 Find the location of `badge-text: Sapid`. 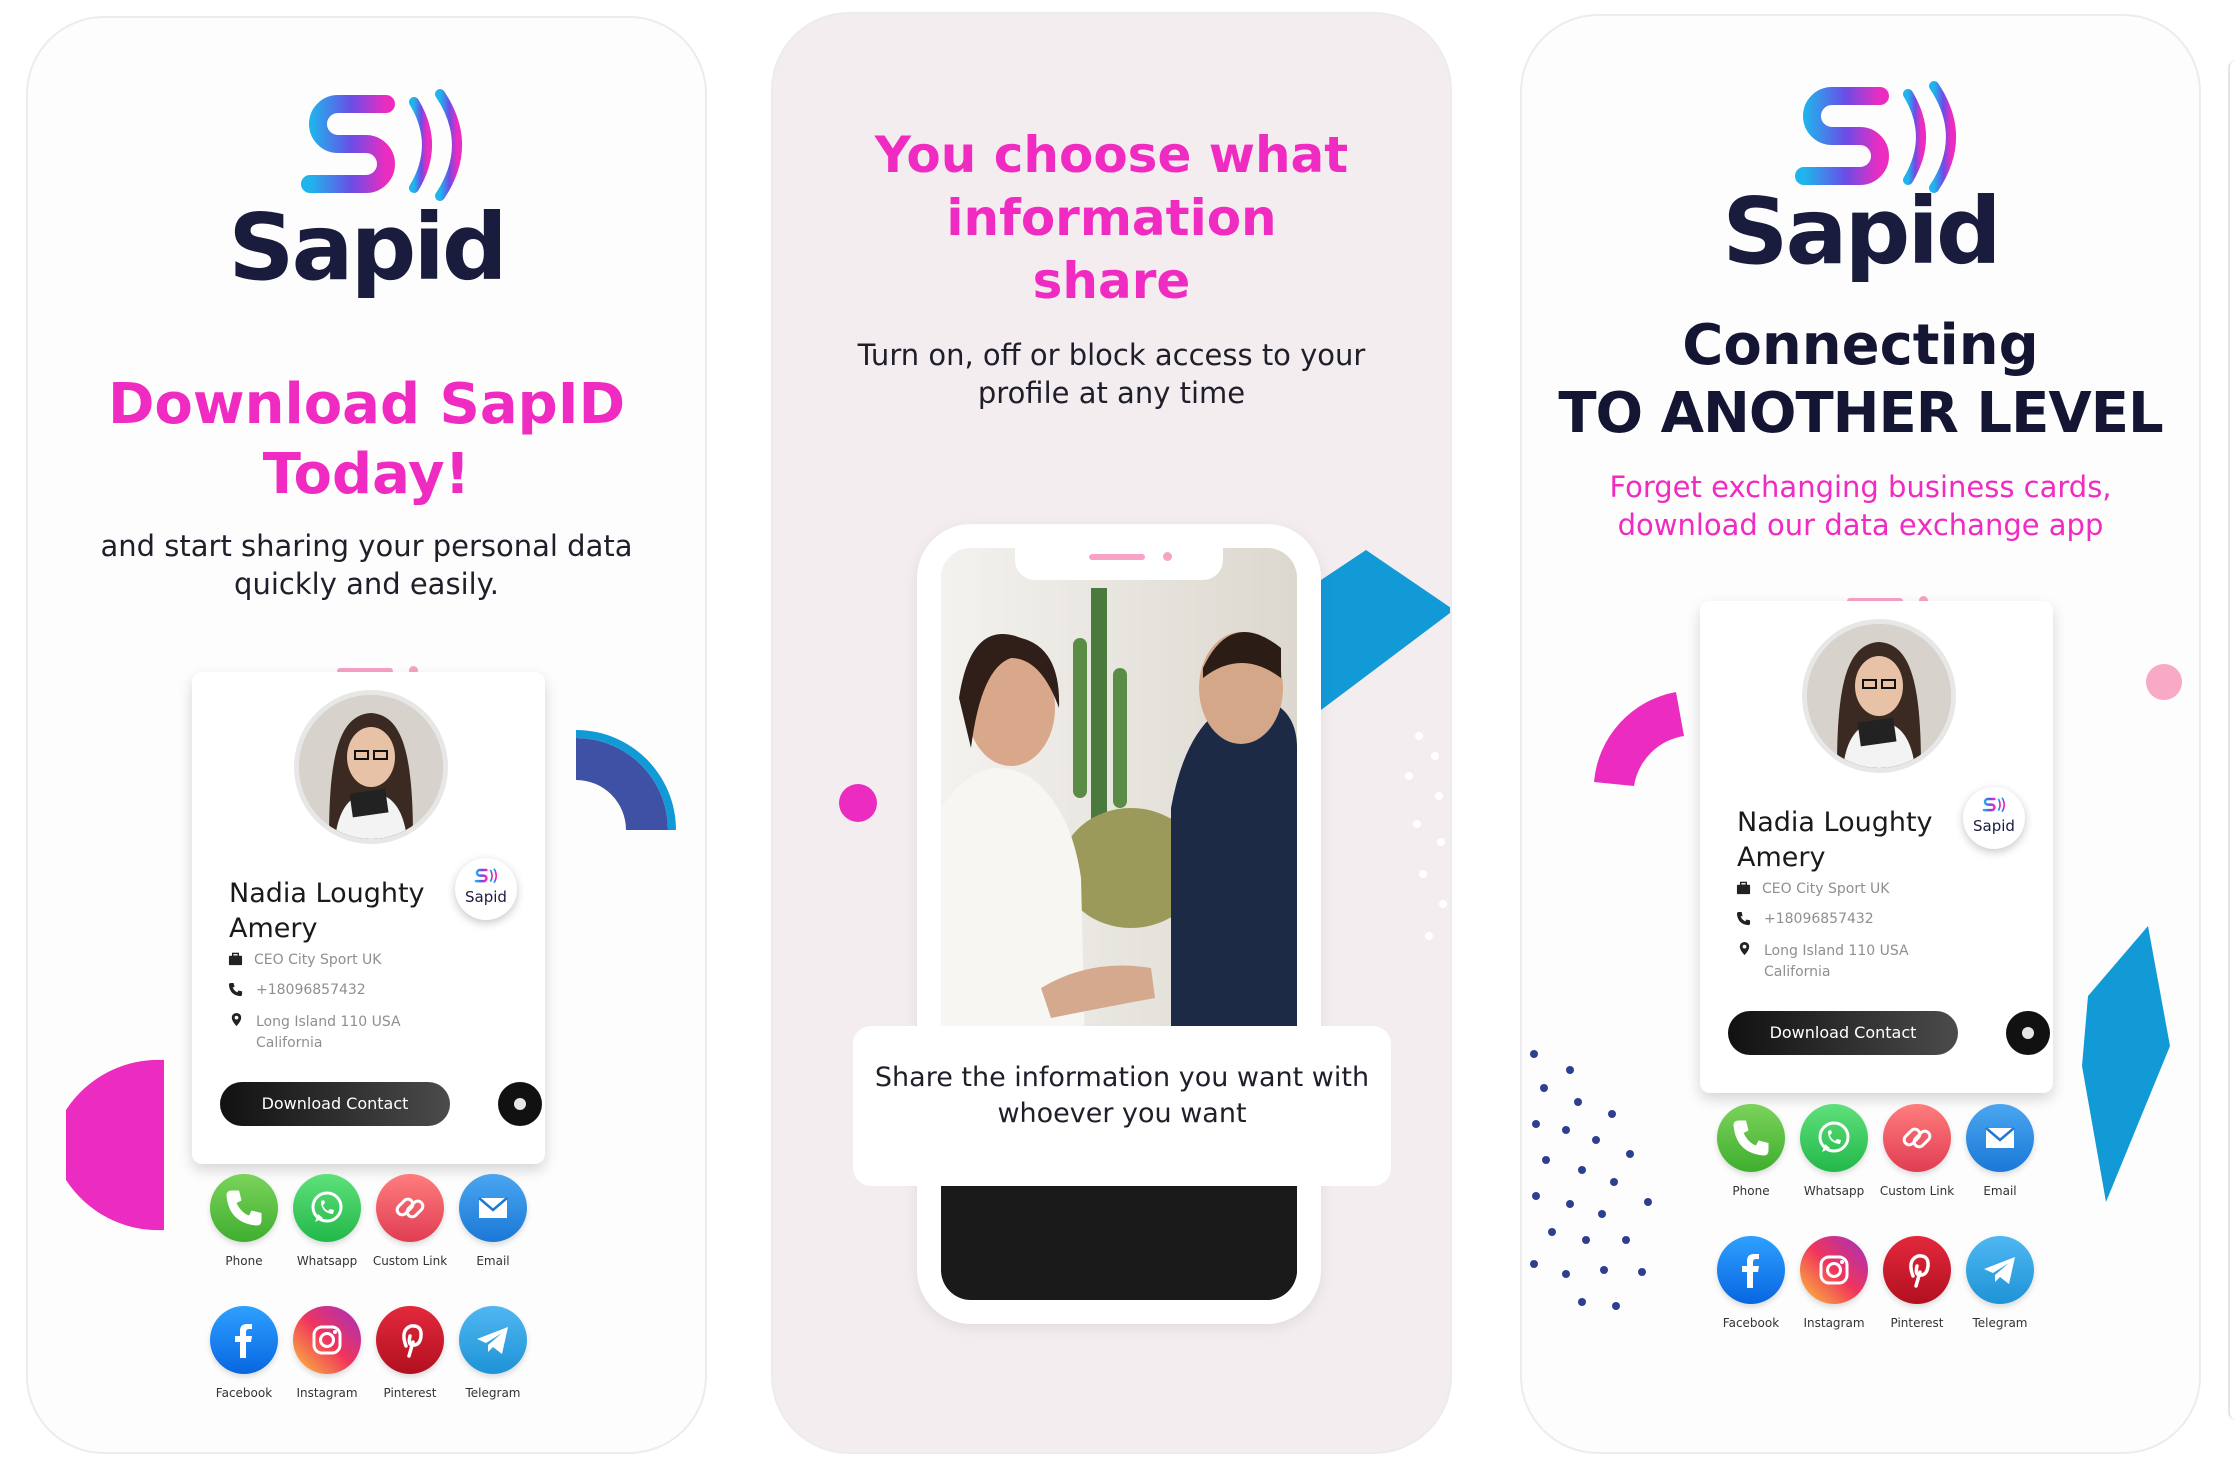

badge-text: Sapid is located at coordinates (486, 897).